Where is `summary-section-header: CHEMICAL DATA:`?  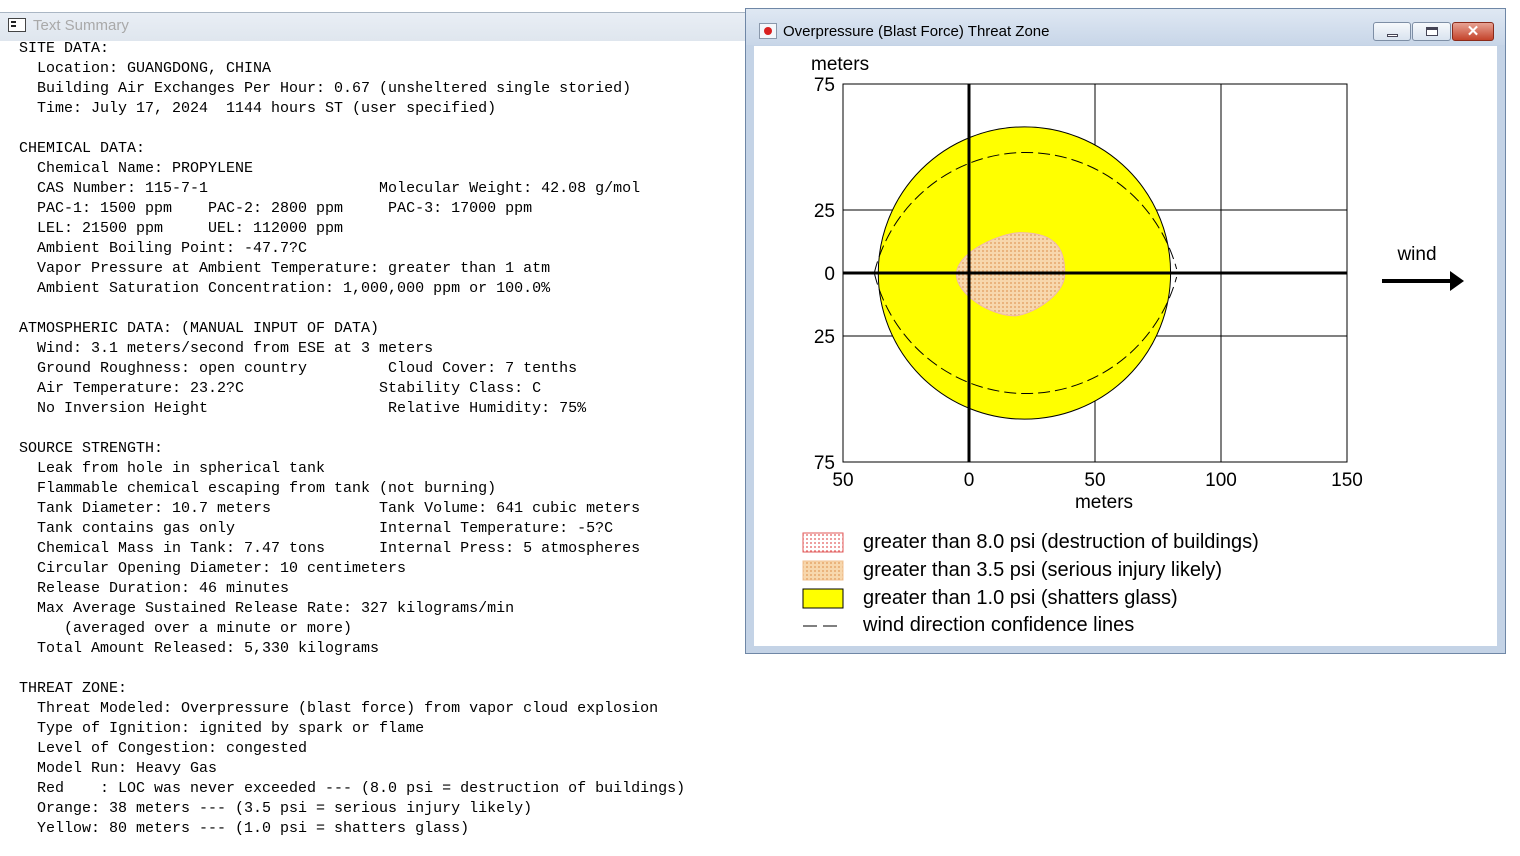
summary-section-header: CHEMICAL DATA: is located at coordinates (82, 148).